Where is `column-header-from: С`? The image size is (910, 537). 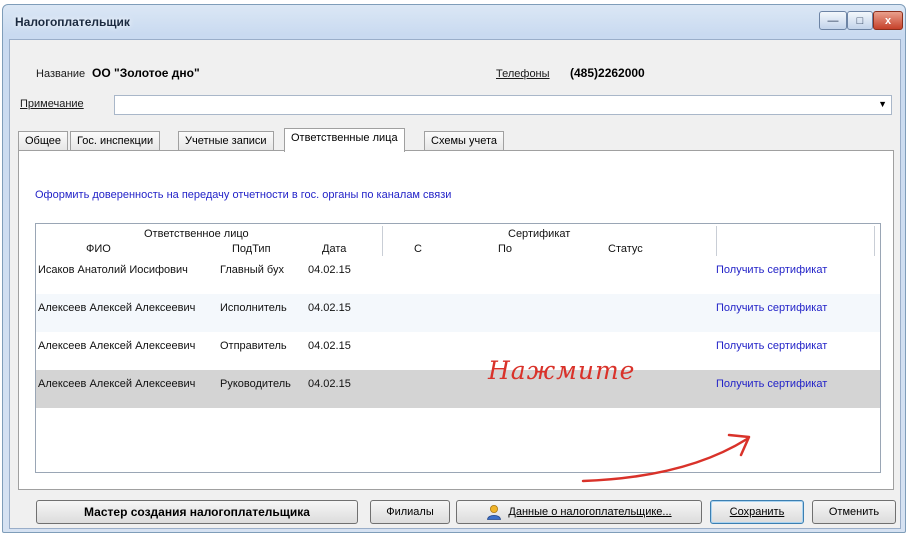 column-header-from: С is located at coordinates (418, 249).